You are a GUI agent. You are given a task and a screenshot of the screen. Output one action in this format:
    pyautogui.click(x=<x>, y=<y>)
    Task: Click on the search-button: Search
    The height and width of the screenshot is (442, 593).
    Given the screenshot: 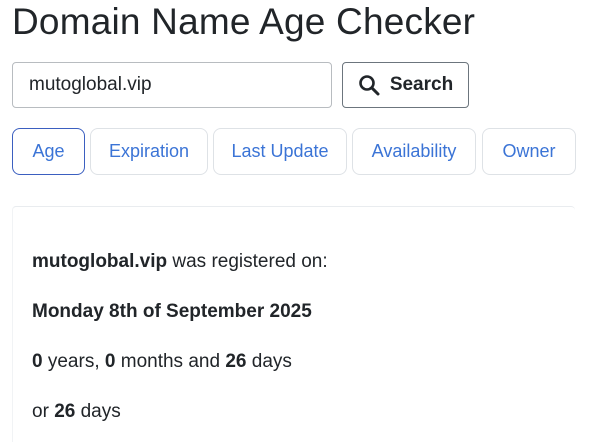 What is the action you would take?
    pyautogui.click(x=405, y=85)
    